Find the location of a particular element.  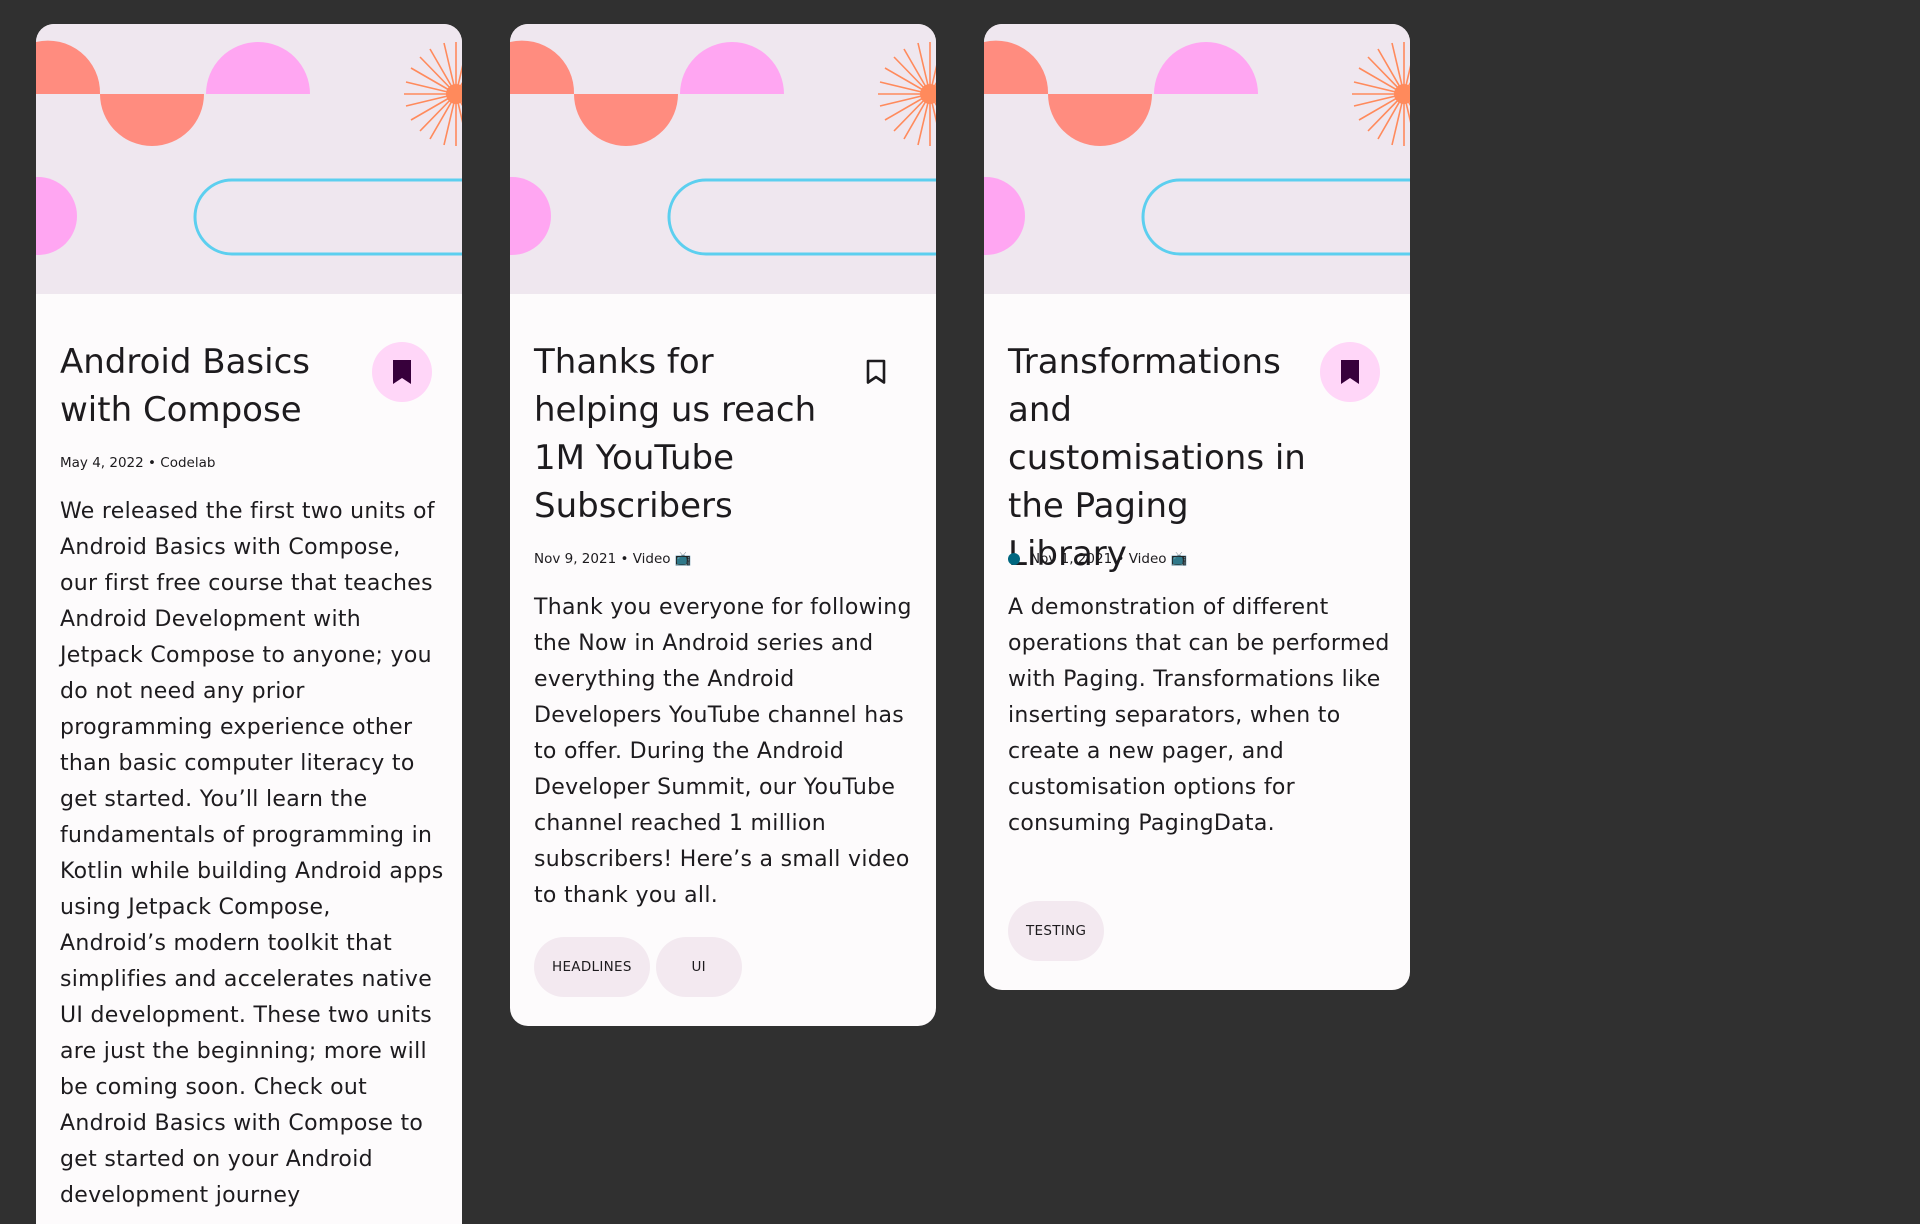

card-title: Android Basics with Compose is located at coordinates (185, 386).